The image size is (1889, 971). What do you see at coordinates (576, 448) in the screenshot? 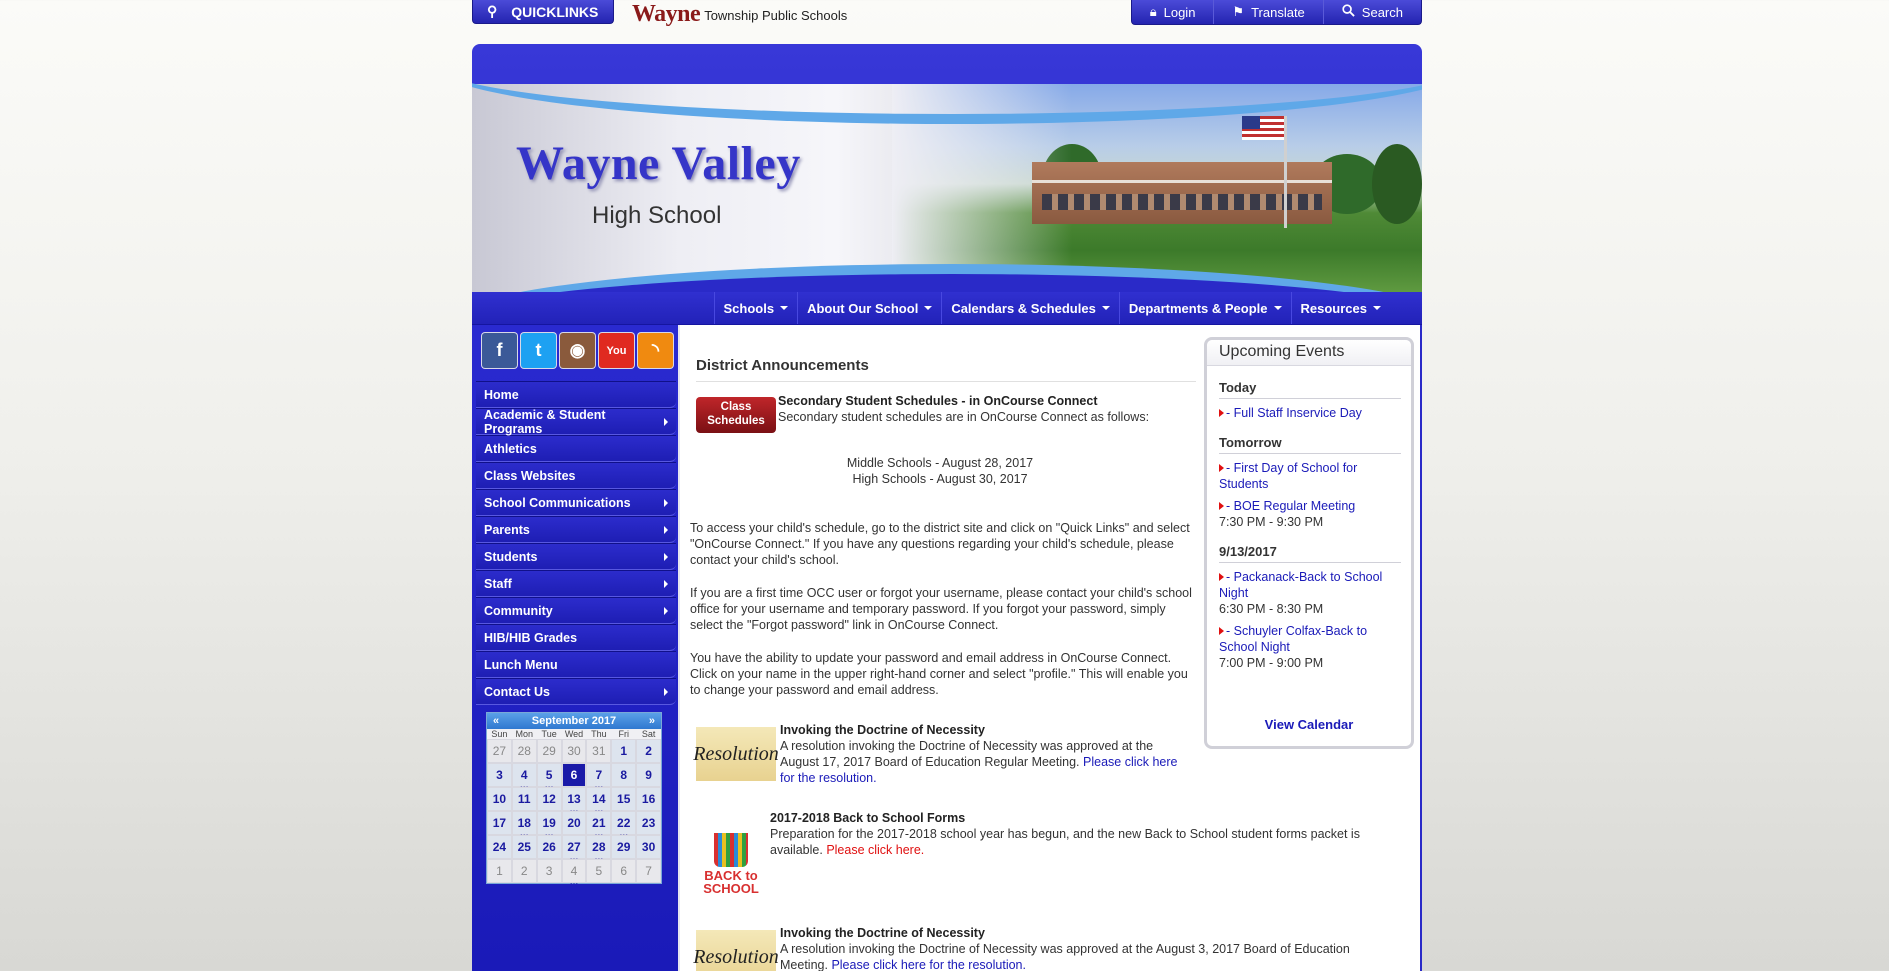
I see `sidebar-item: Athletics` at bounding box center [576, 448].